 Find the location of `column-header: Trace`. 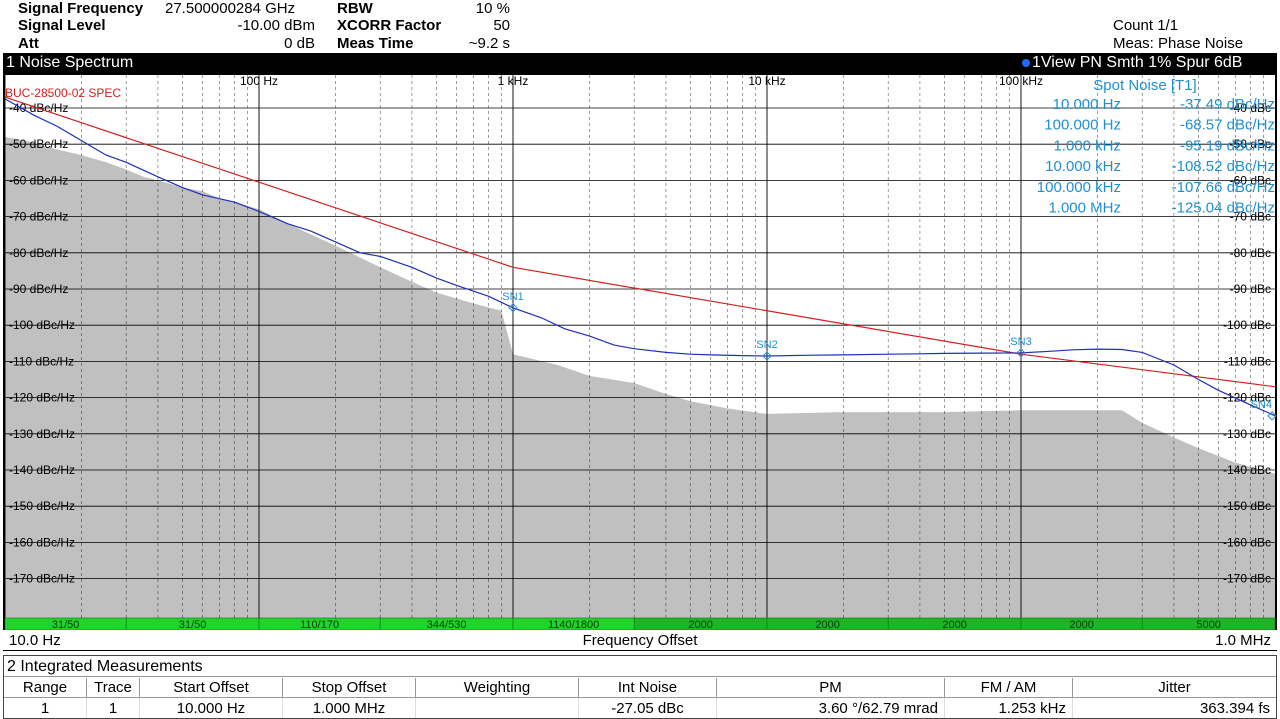

column-header: Trace is located at coordinates (113, 688).